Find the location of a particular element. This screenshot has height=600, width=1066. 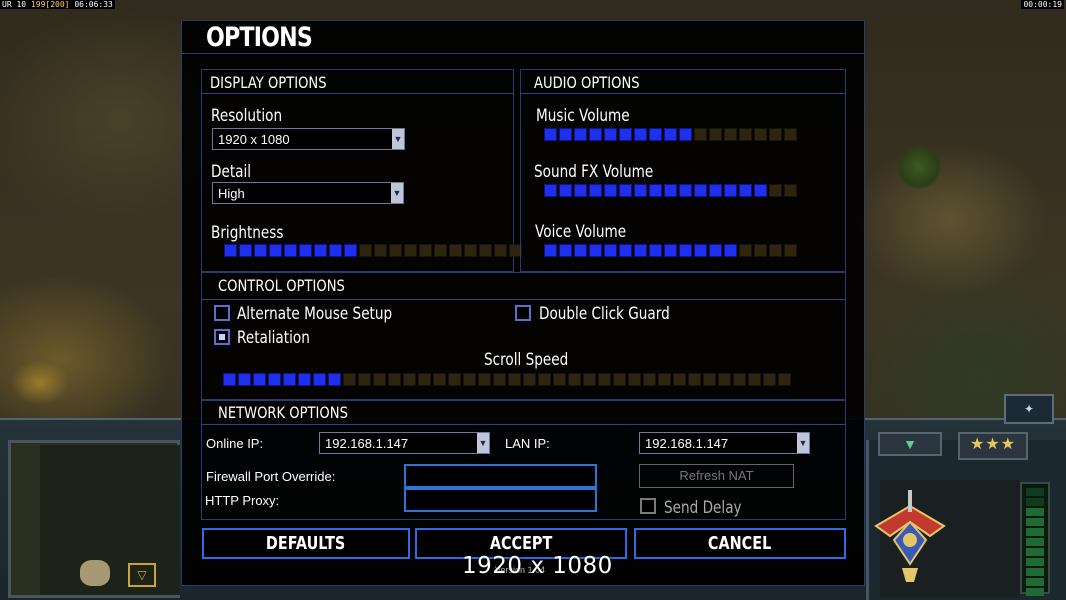

voice-volume-slider is located at coordinates (670, 250).